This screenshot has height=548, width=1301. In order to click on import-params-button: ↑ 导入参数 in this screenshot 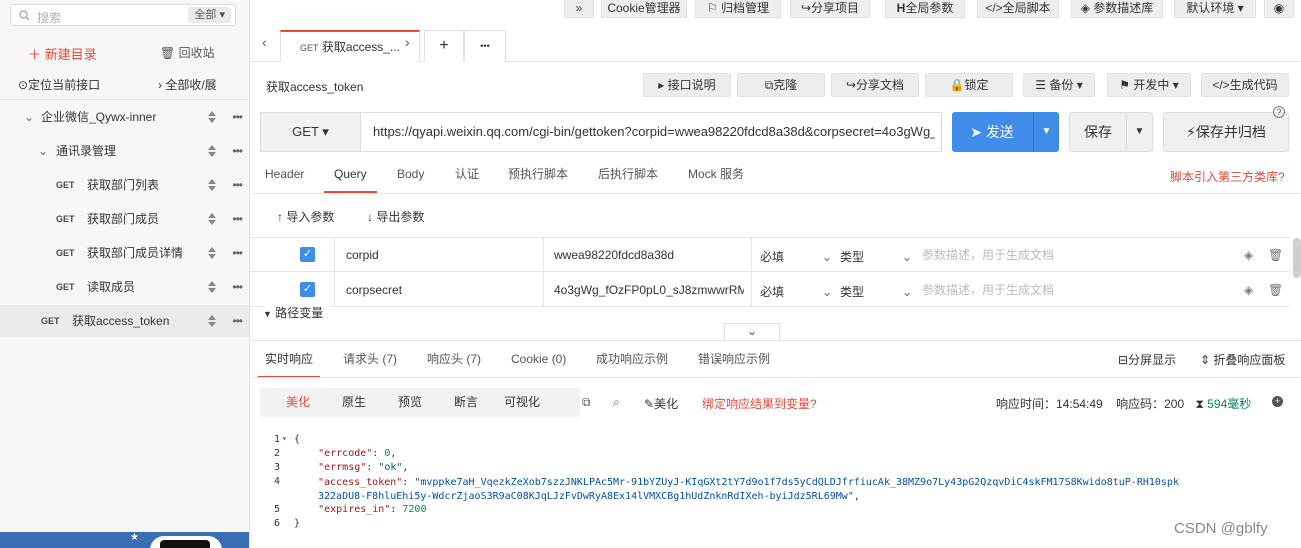, I will do `click(305, 216)`.